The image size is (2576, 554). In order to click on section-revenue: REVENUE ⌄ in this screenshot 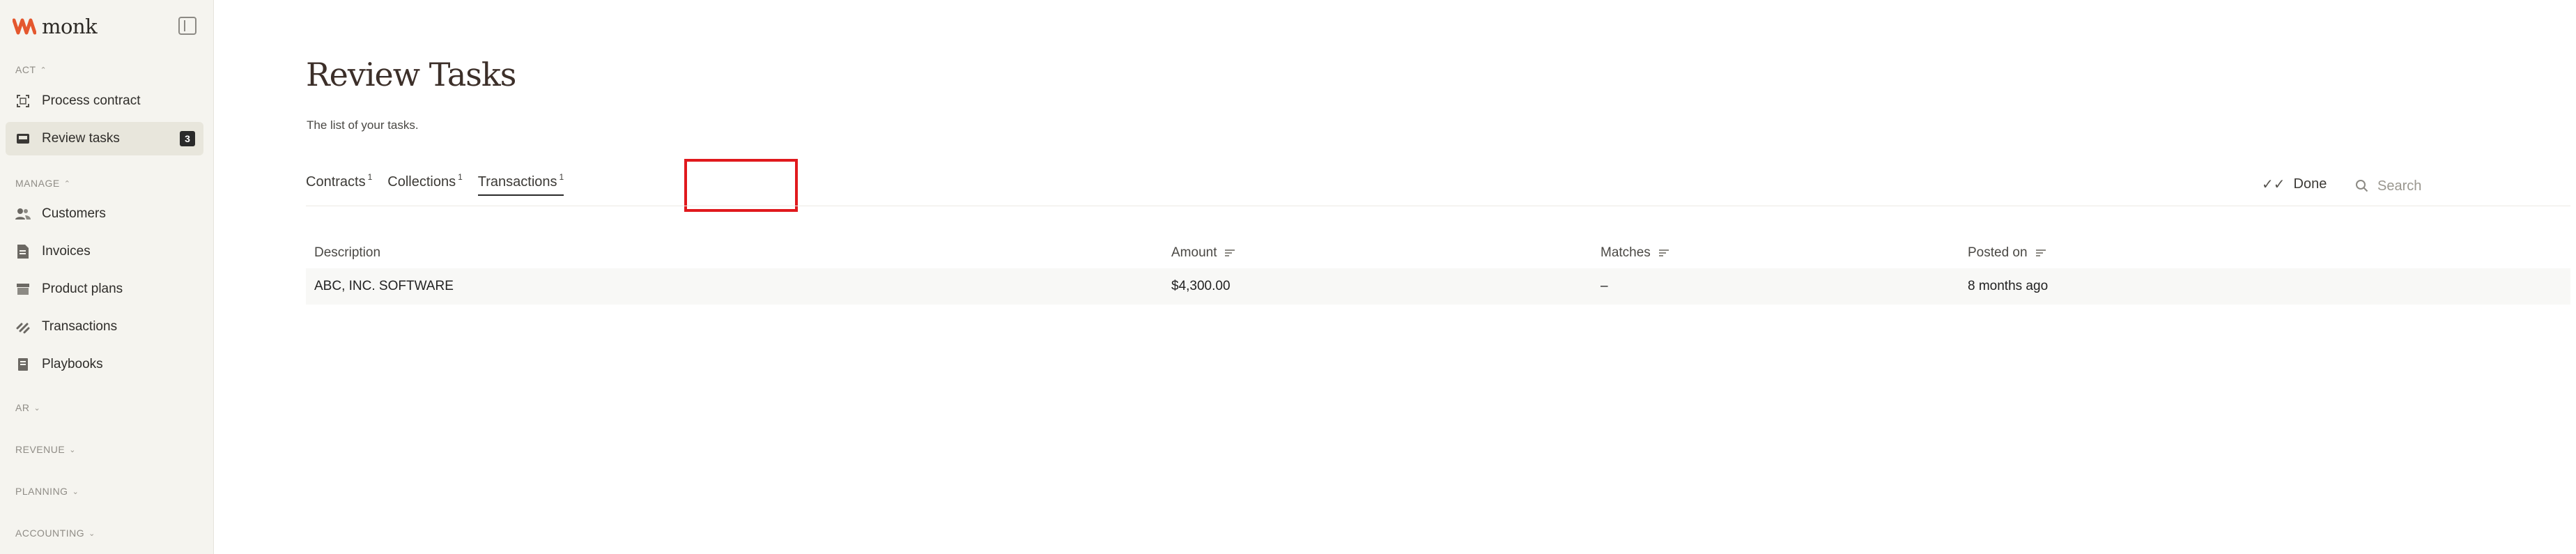, I will do `click(45, 449)`.